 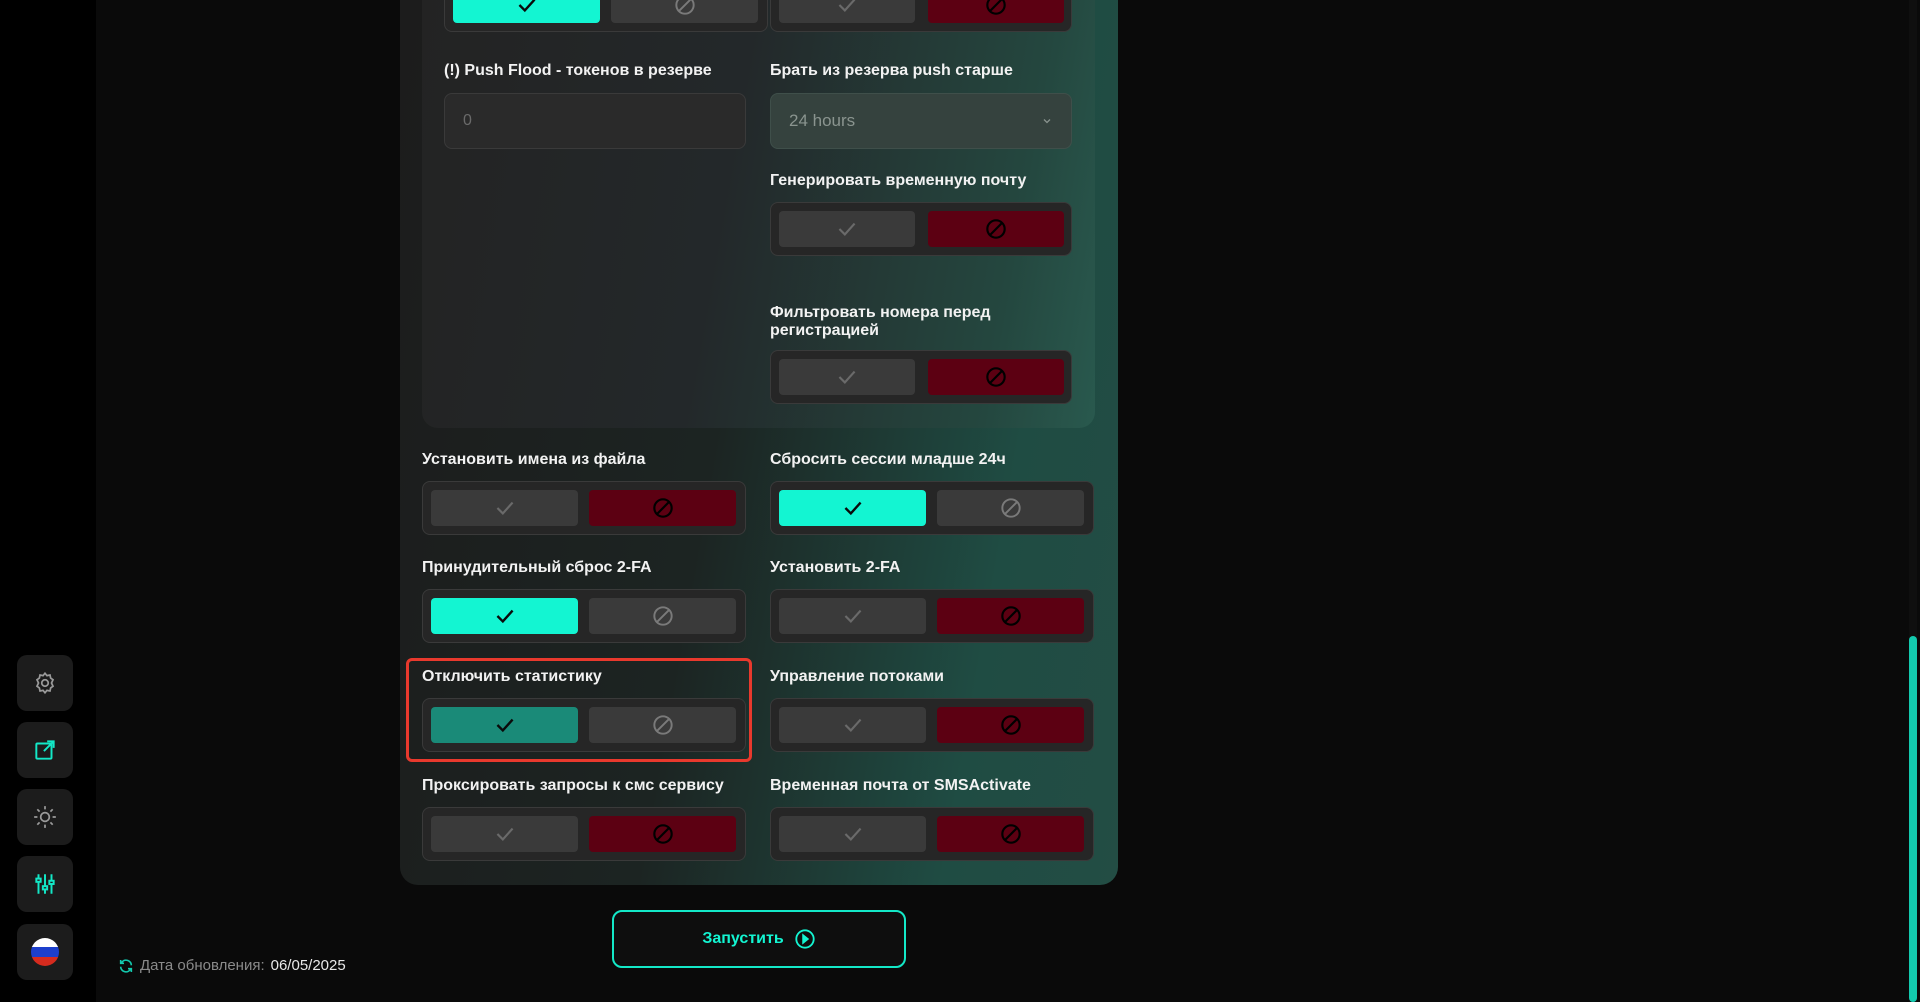 What do you see at coordinates (822, 120) in the screenshot?
I see `reserve-select-value: 24 hours` at bounding box center [822, 120].